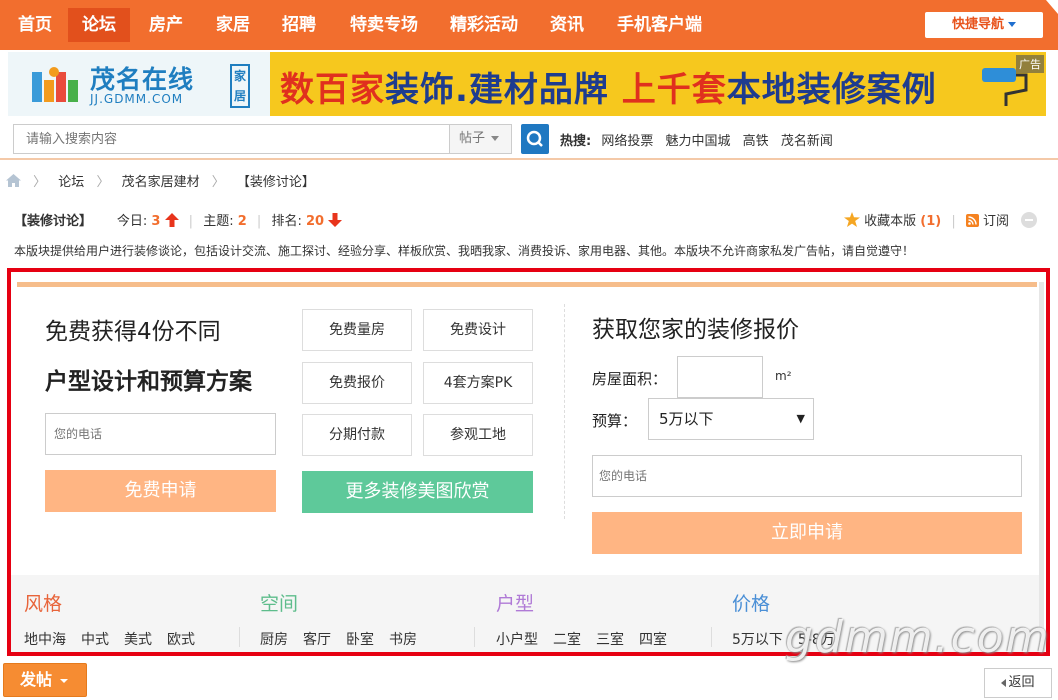 This screenshot has width=1058, height=700. What do you see at coordinates (275, 182) in the screenshot?
I see `breadcrumb-current: 【装修讨论】` at bounding box center [275, 182].